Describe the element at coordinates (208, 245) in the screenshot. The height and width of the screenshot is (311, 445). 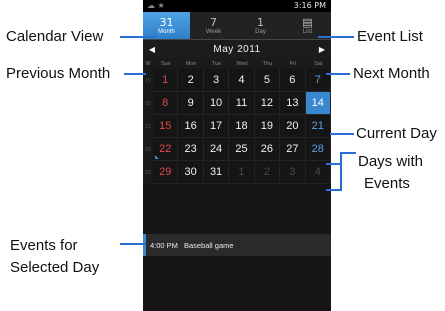
I see `event-title: Baseball game` at that location.